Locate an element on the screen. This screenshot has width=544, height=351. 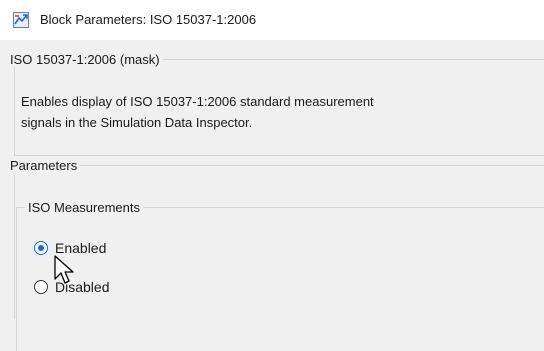
enabled-radio-button is located at coordinates (41, 248).